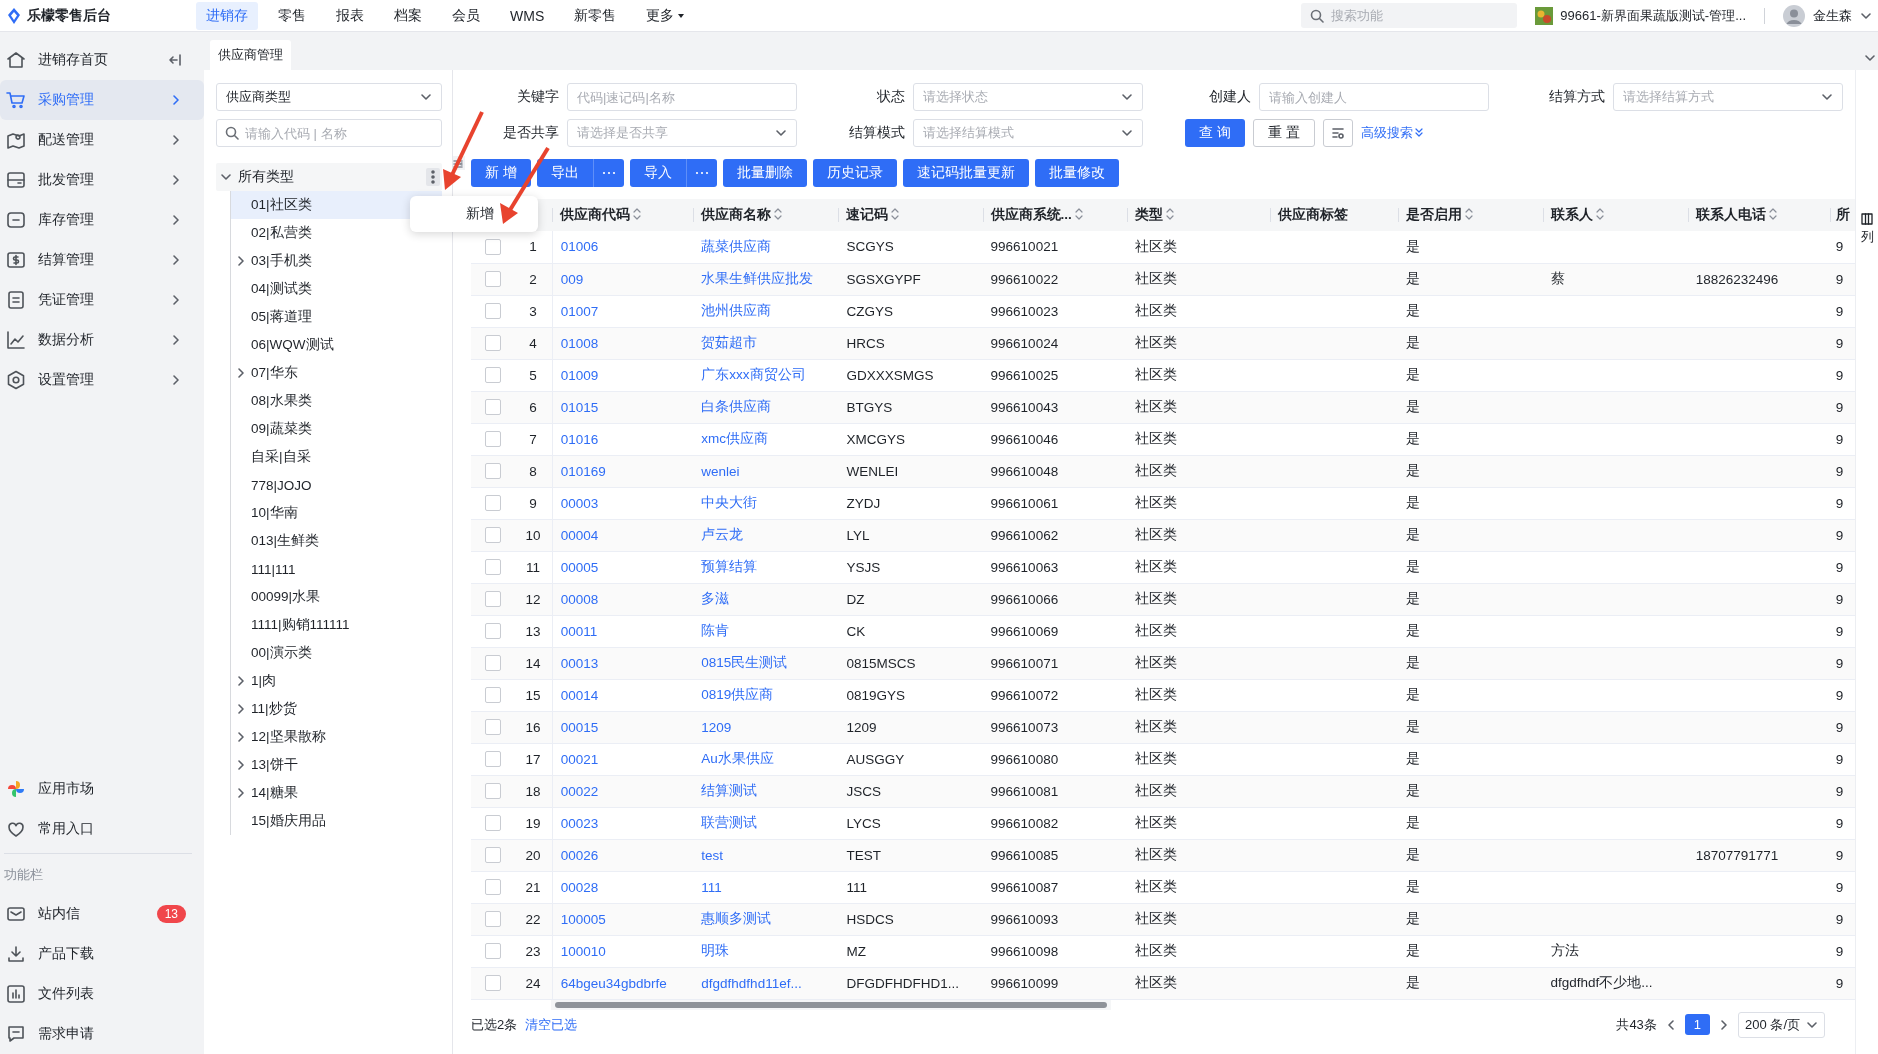  I want to click on user-name: 金生森, so click(1832, 15).